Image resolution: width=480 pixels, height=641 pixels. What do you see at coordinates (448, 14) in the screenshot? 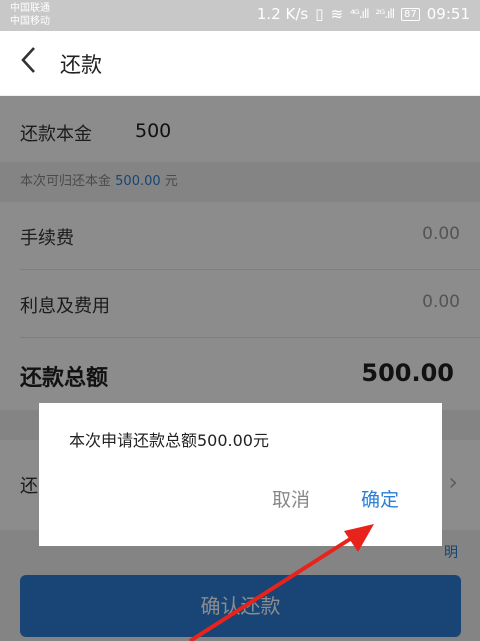
I see `clock: 09:51` at bounding box center [448, 14].